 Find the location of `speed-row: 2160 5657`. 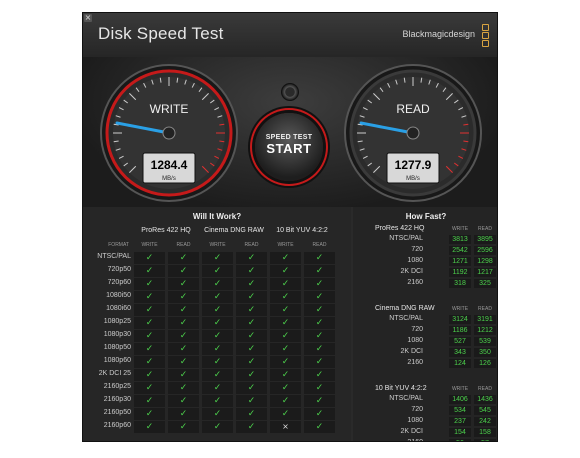

speed-row: 2160 5657 is located at coordinates (425, 440).